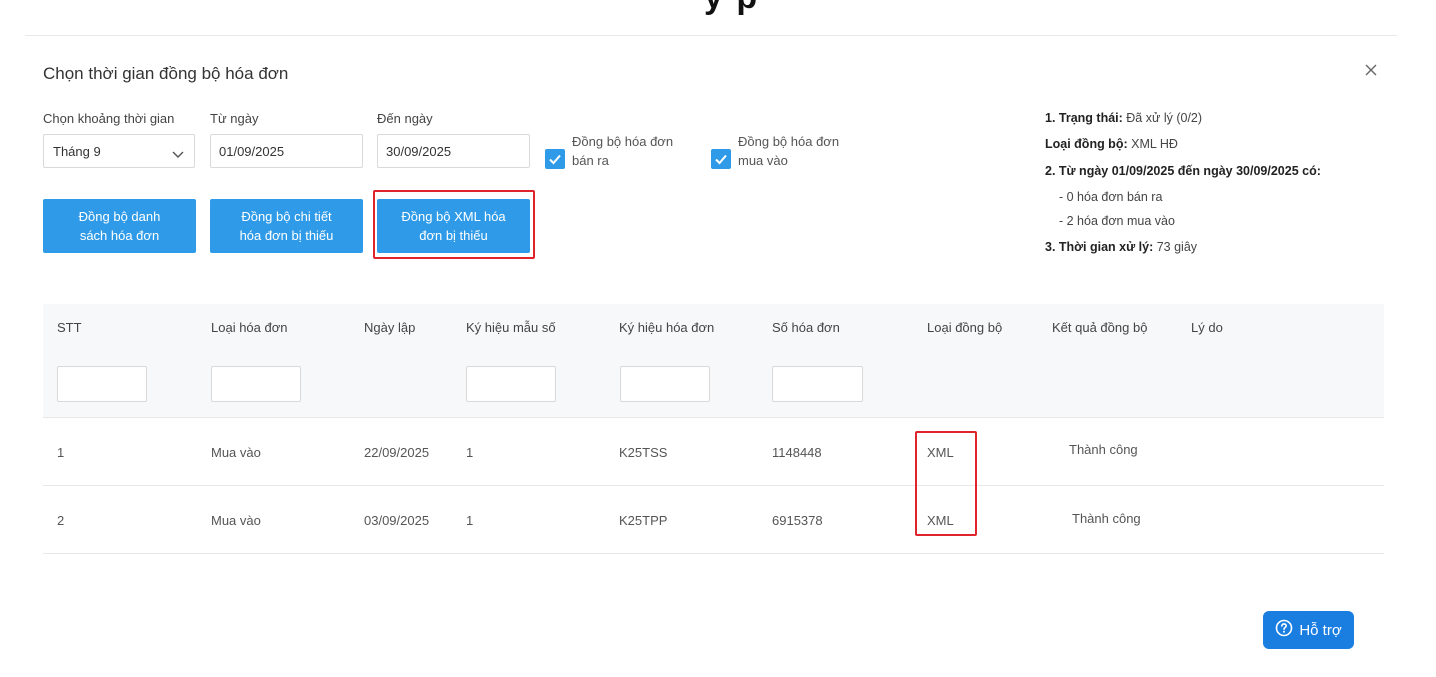 Image resolution: width=1436 pixels, height=677 pixels. Describe the element at coordinates (806, 327) in the screenshot. I see `col-header-invoice-number: Số hóa đơn` at that location.